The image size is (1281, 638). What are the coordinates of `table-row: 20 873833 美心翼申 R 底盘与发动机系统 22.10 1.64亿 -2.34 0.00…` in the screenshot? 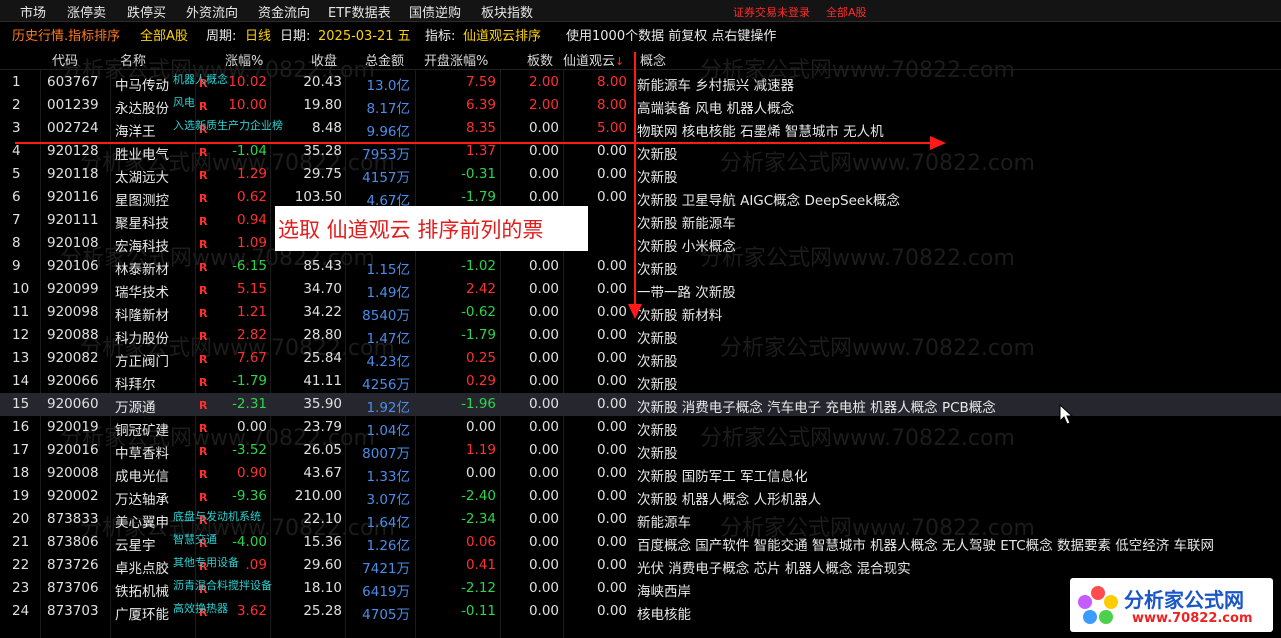 It's located at (640, 519).